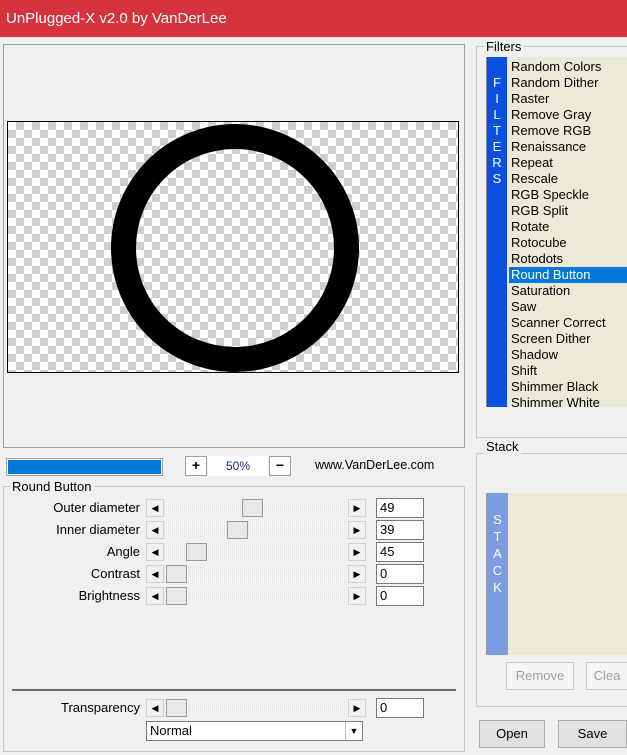  Describe the element at coordinates (280, 466) in the screenshot. I see `zoom-out-button: −` at that location.